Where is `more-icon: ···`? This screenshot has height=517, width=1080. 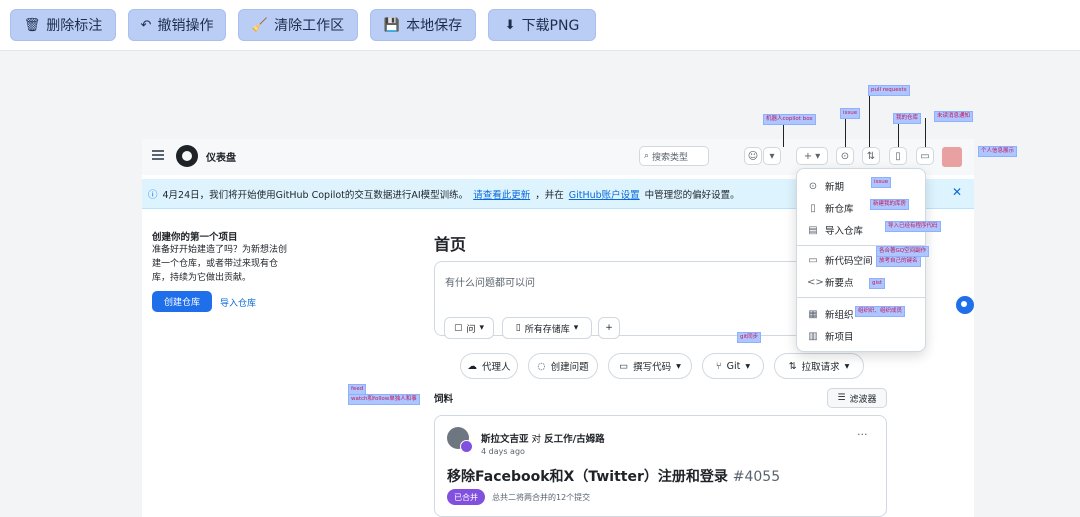 more-icon: ··· is located at coordinates (862, 434).